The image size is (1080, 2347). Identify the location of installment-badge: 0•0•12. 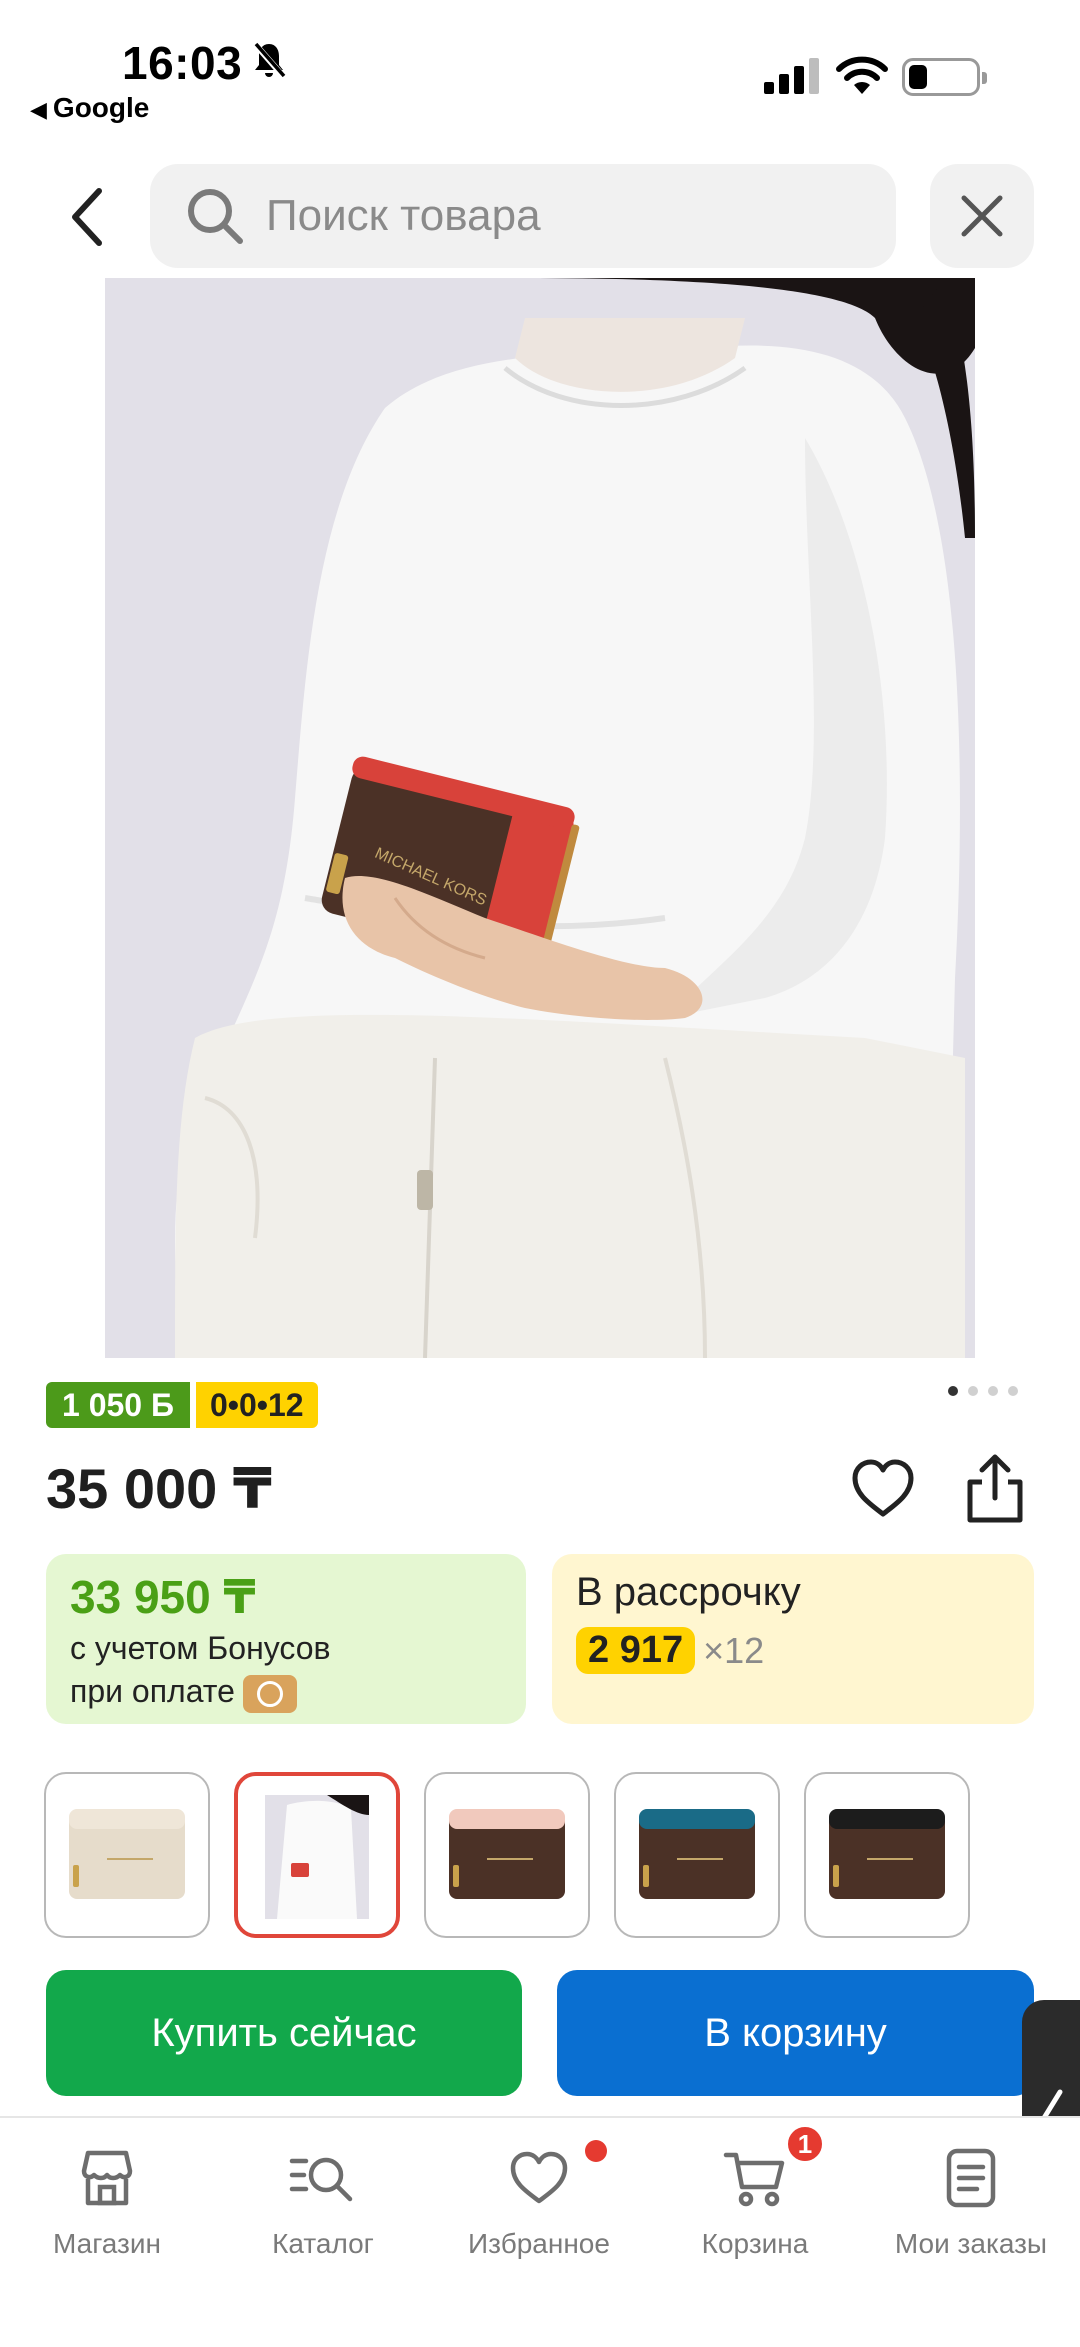
(256, 1405).